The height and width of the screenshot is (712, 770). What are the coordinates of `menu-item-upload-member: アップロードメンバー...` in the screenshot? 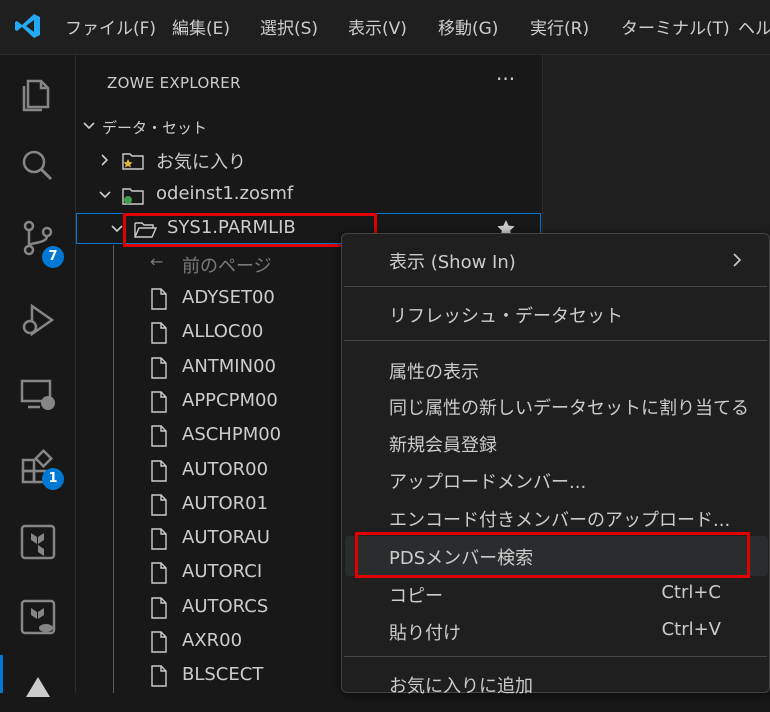 It's located at (487, 481).